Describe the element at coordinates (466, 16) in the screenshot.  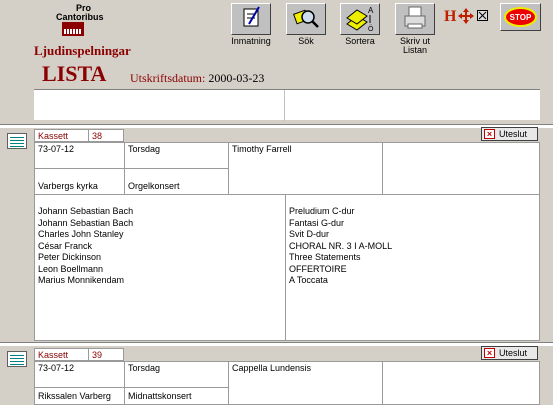
I see `arrows-move-icon` at that location.